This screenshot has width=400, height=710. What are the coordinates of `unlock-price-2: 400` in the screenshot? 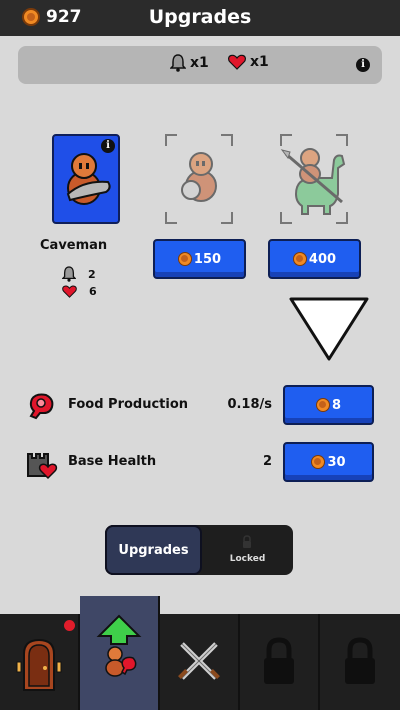 It's located at (322, 259).